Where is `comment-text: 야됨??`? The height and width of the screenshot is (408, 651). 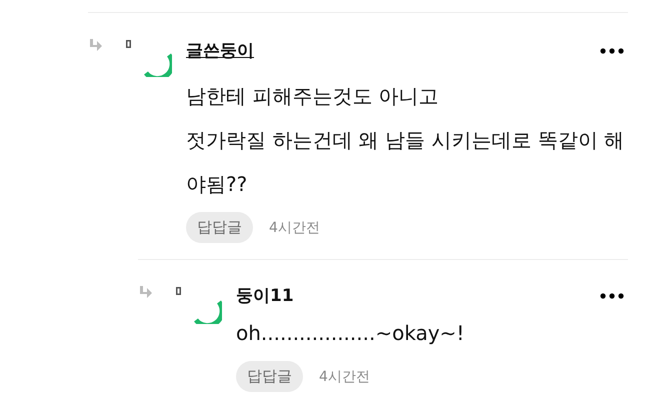 comment-text: 야됨?? is located at coordinates (217, 184).